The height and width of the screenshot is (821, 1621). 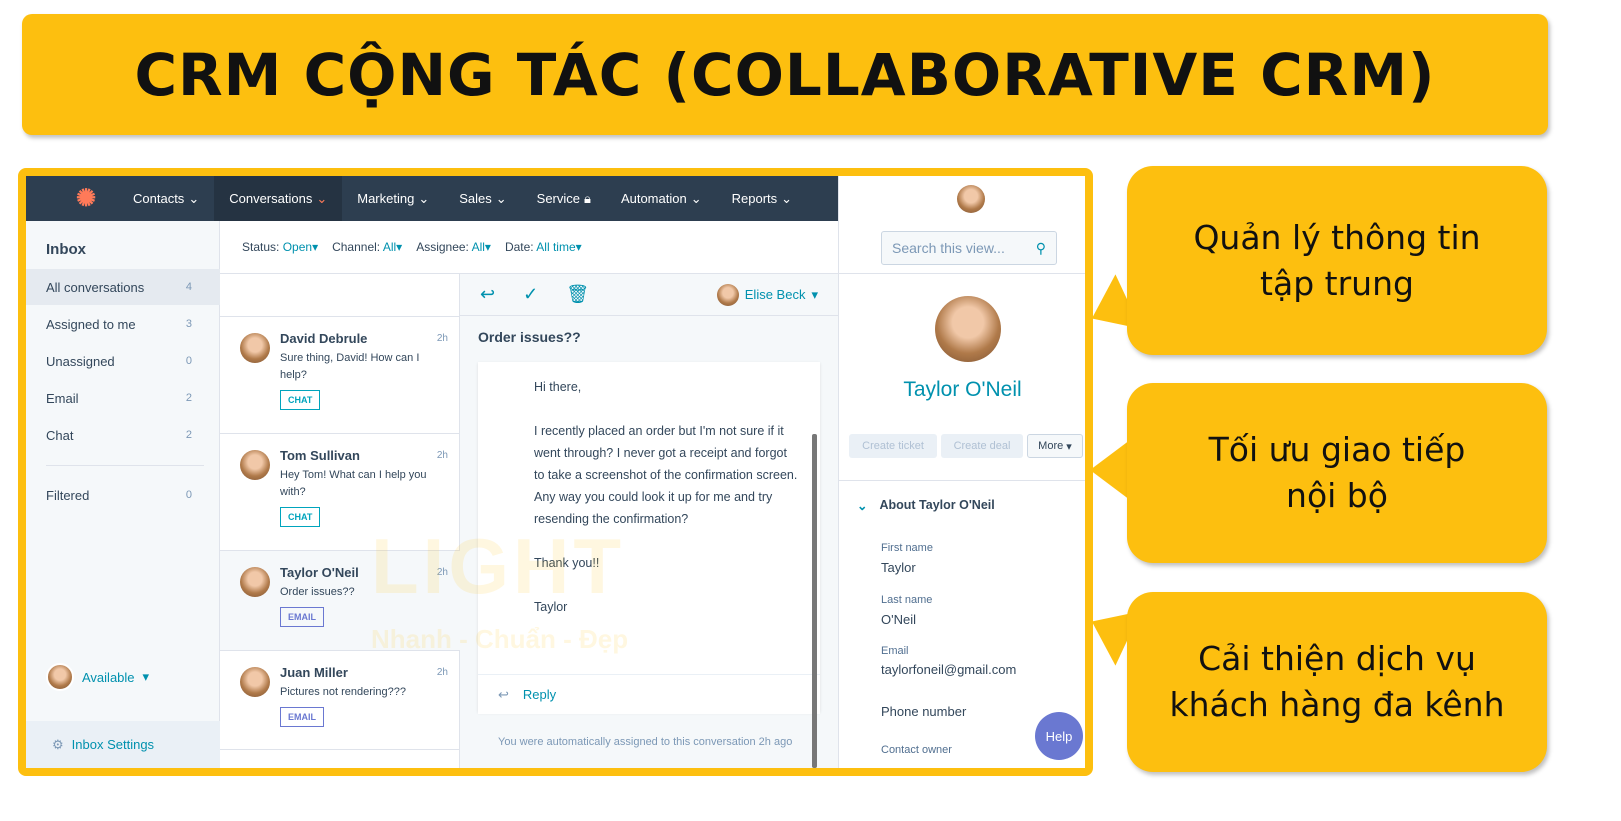 I want to click on nav-reports: Reports ⌄, so click(x=762, y=198).